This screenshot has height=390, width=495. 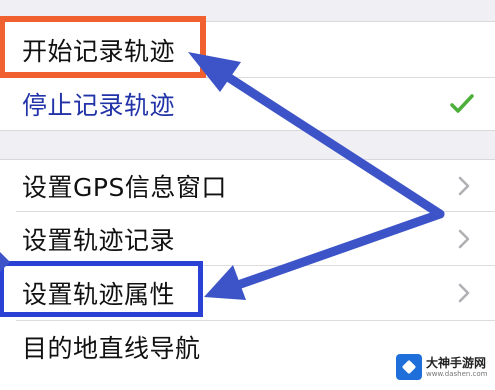 I want to click on menu-item-stop-track: 停止记录轨迹, so click(x=247, y=104).